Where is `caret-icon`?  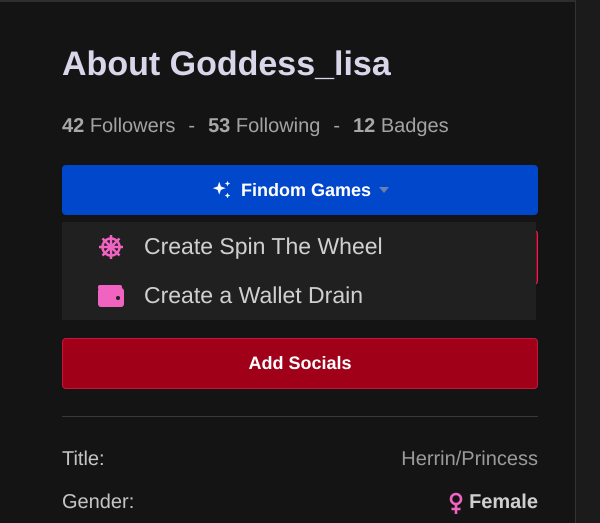 caret-icon is located at coordinates (384, 190).